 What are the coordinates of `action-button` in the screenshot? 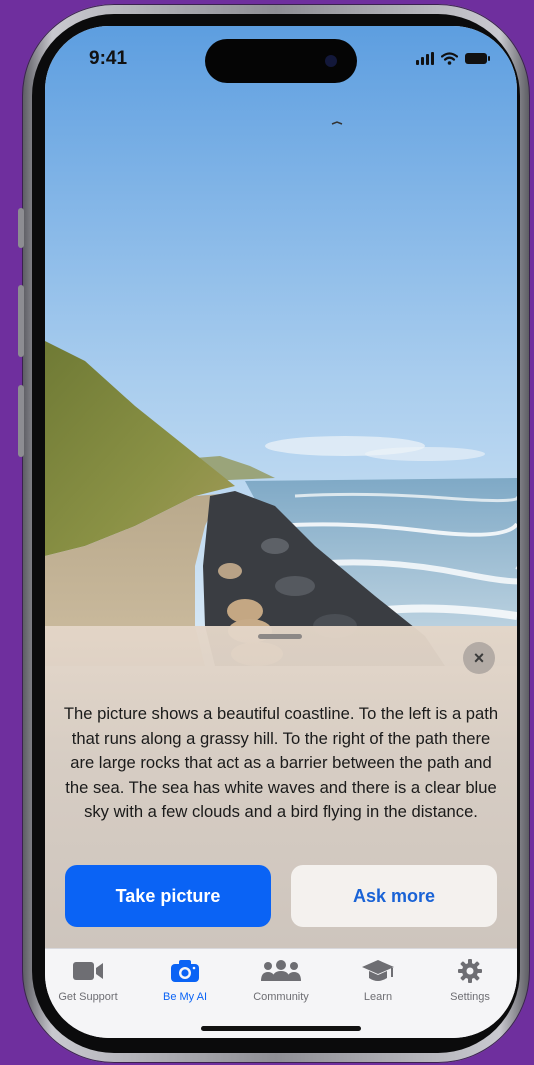 It's located at (21, 228).